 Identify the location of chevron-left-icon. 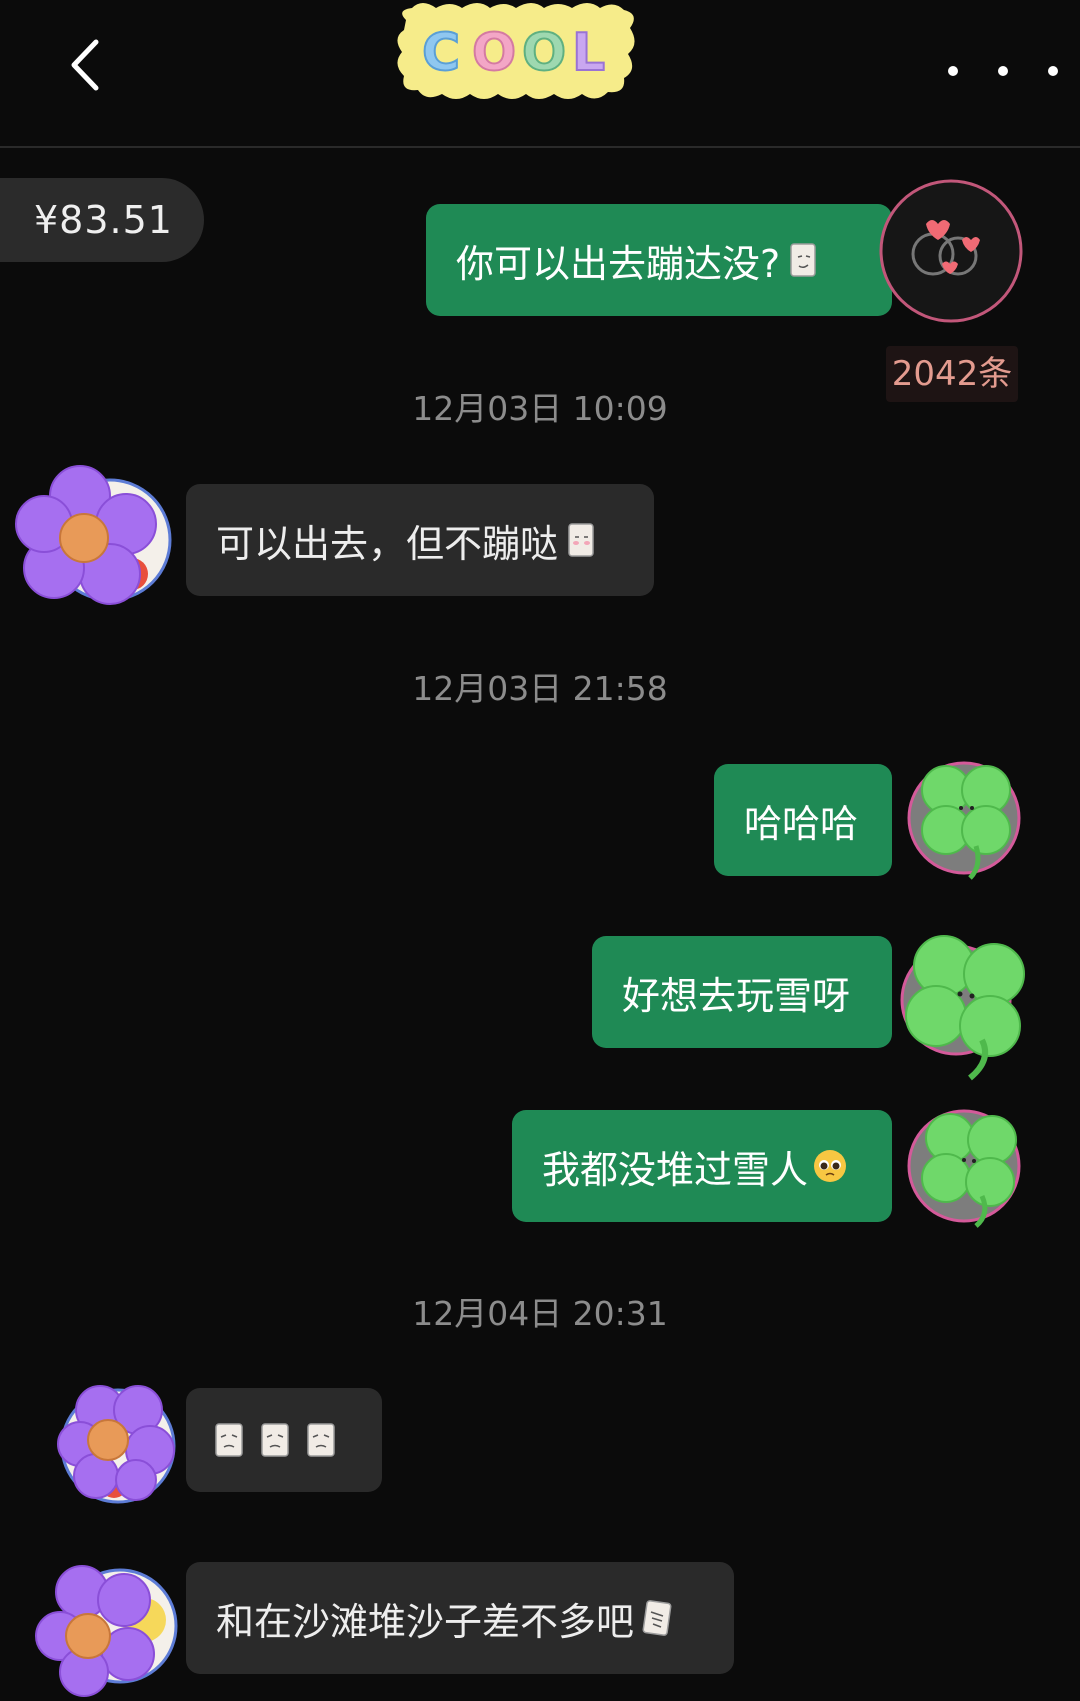
(85, 65).